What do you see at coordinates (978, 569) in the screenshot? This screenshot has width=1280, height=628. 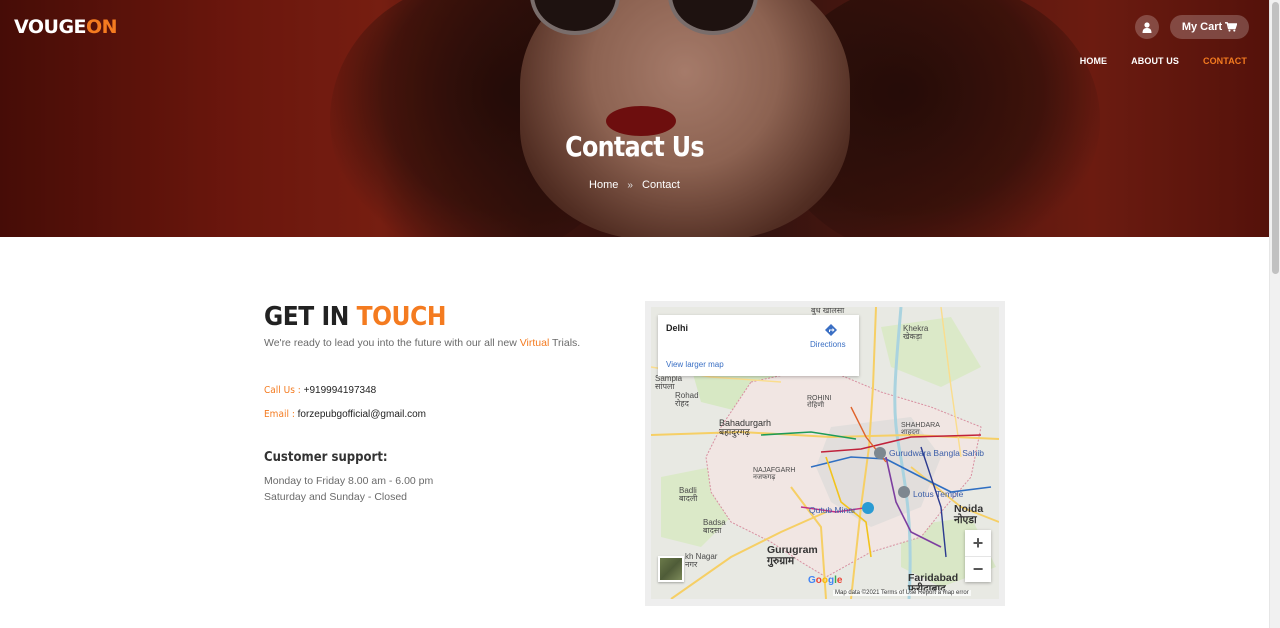 I see `zoom-out-button: −` at bounding box center [978, 569].